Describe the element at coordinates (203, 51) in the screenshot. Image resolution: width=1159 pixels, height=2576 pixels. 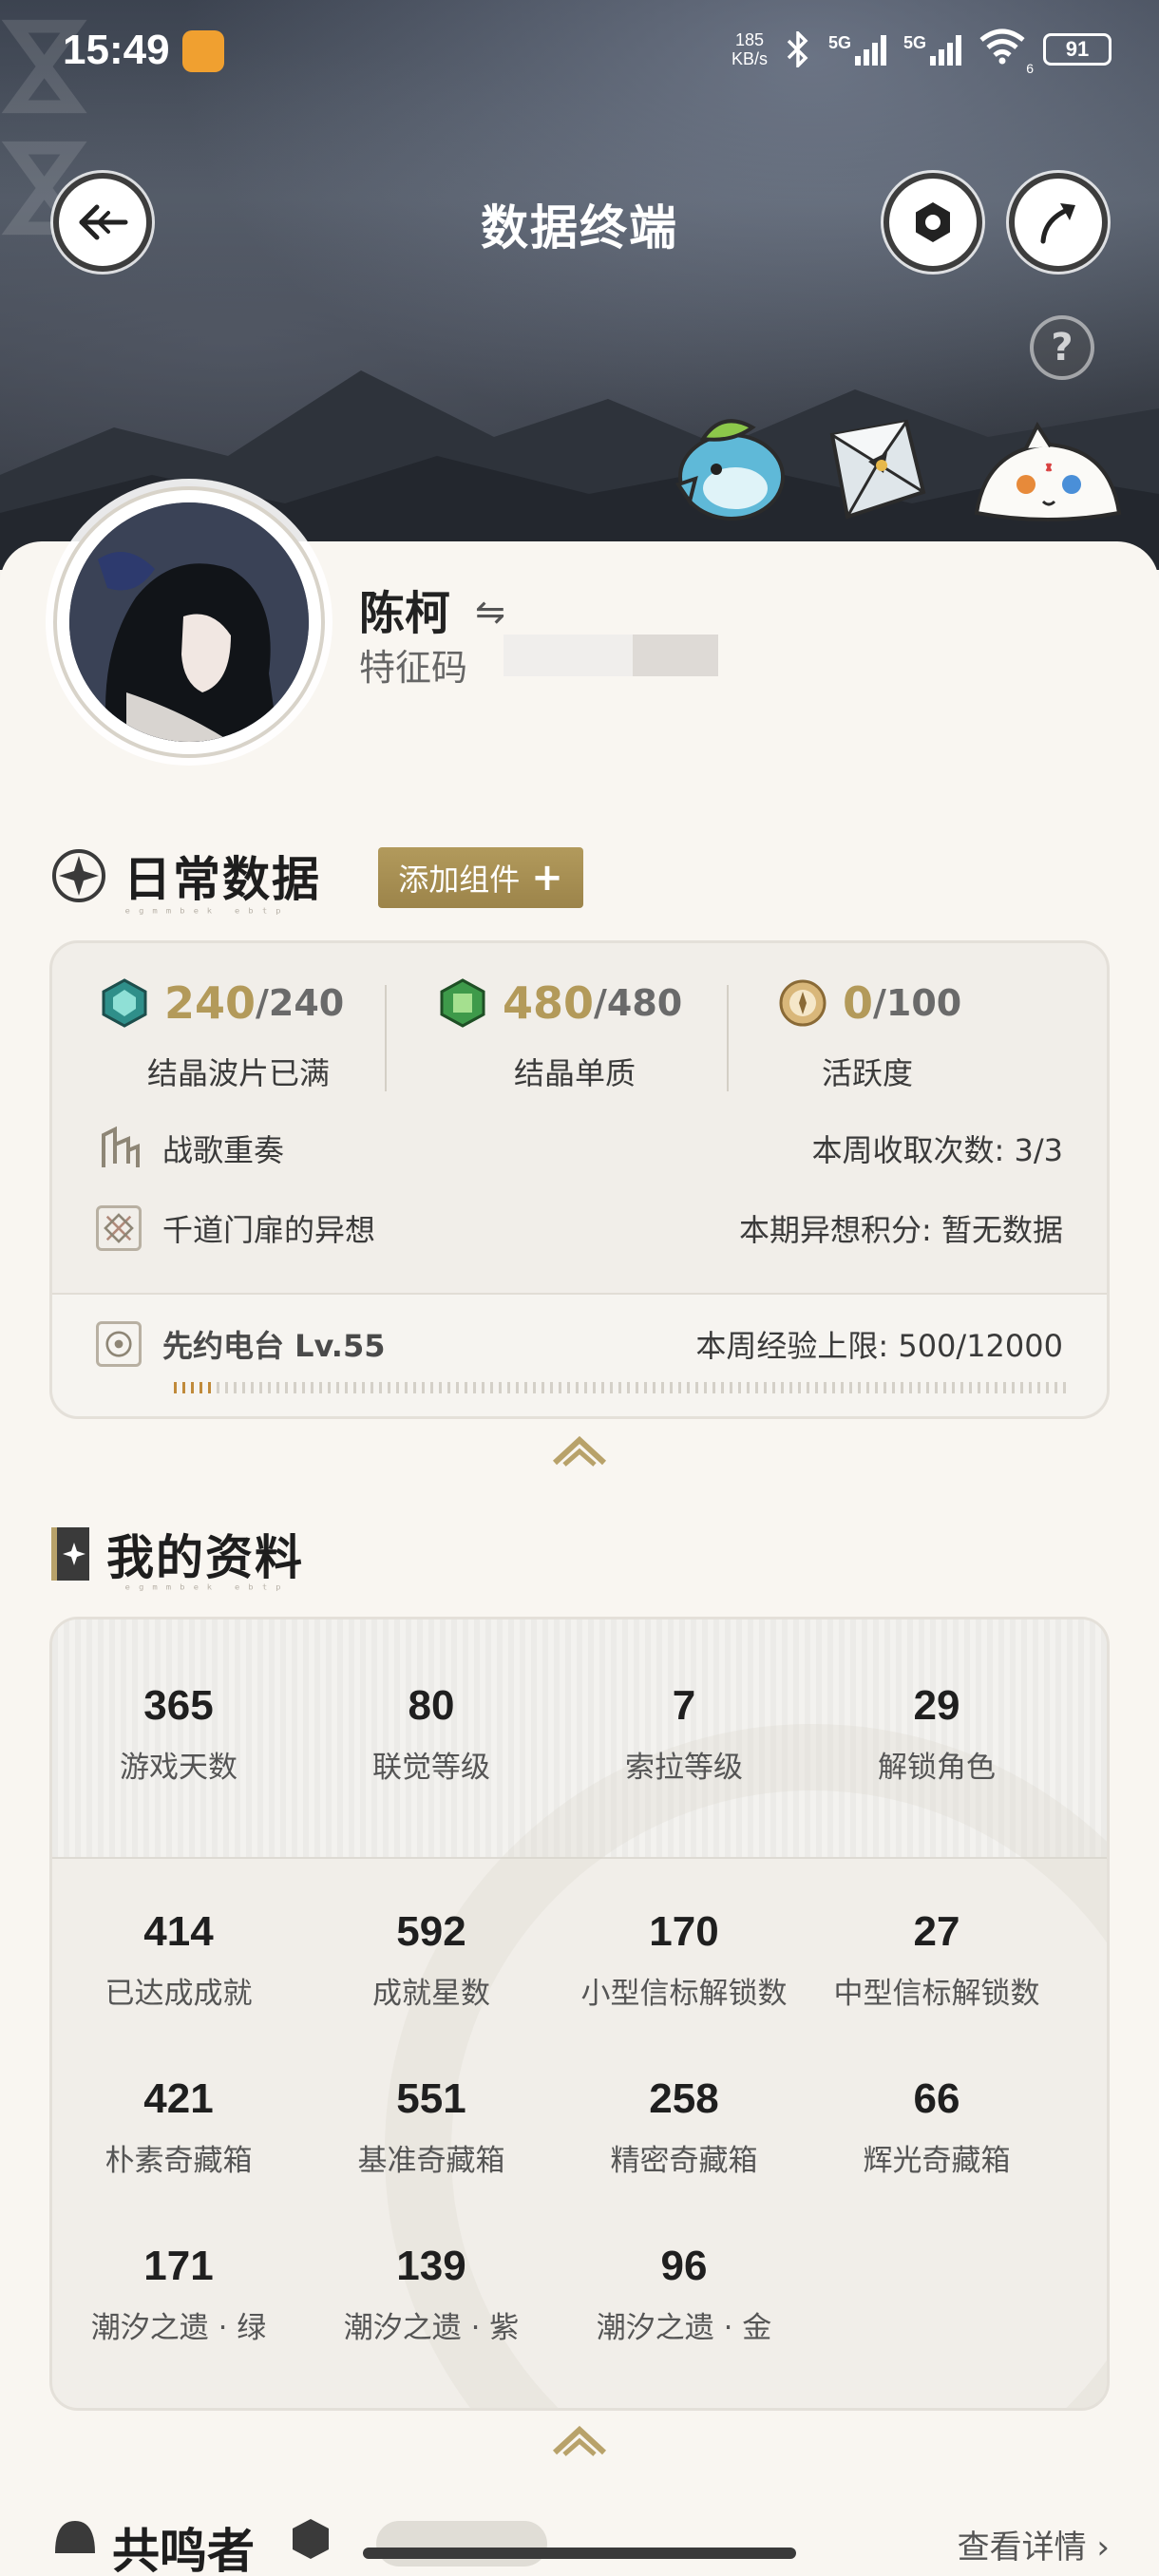
I see `app-notification-icon` at that location.